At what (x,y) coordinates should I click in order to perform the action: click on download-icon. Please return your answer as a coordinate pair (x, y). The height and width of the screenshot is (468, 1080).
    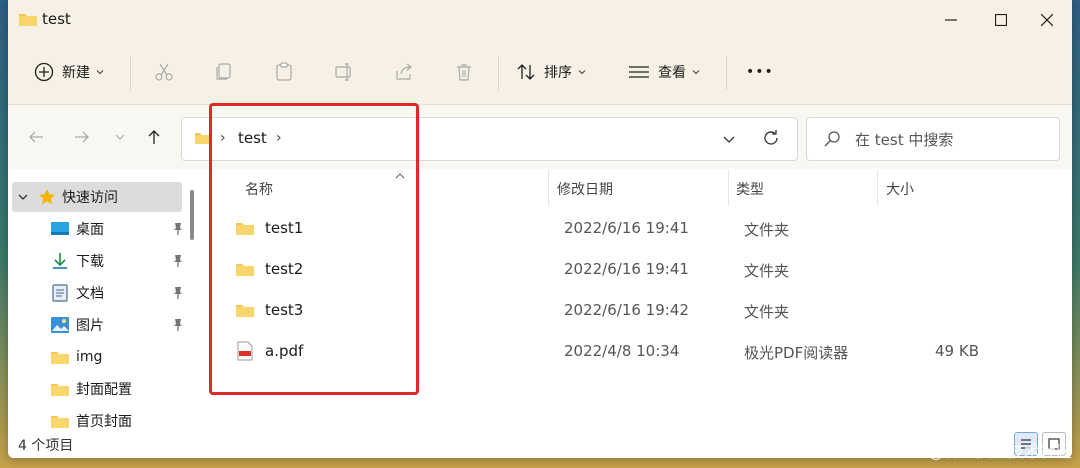
    Looking at the image, I should click on (60, 261).